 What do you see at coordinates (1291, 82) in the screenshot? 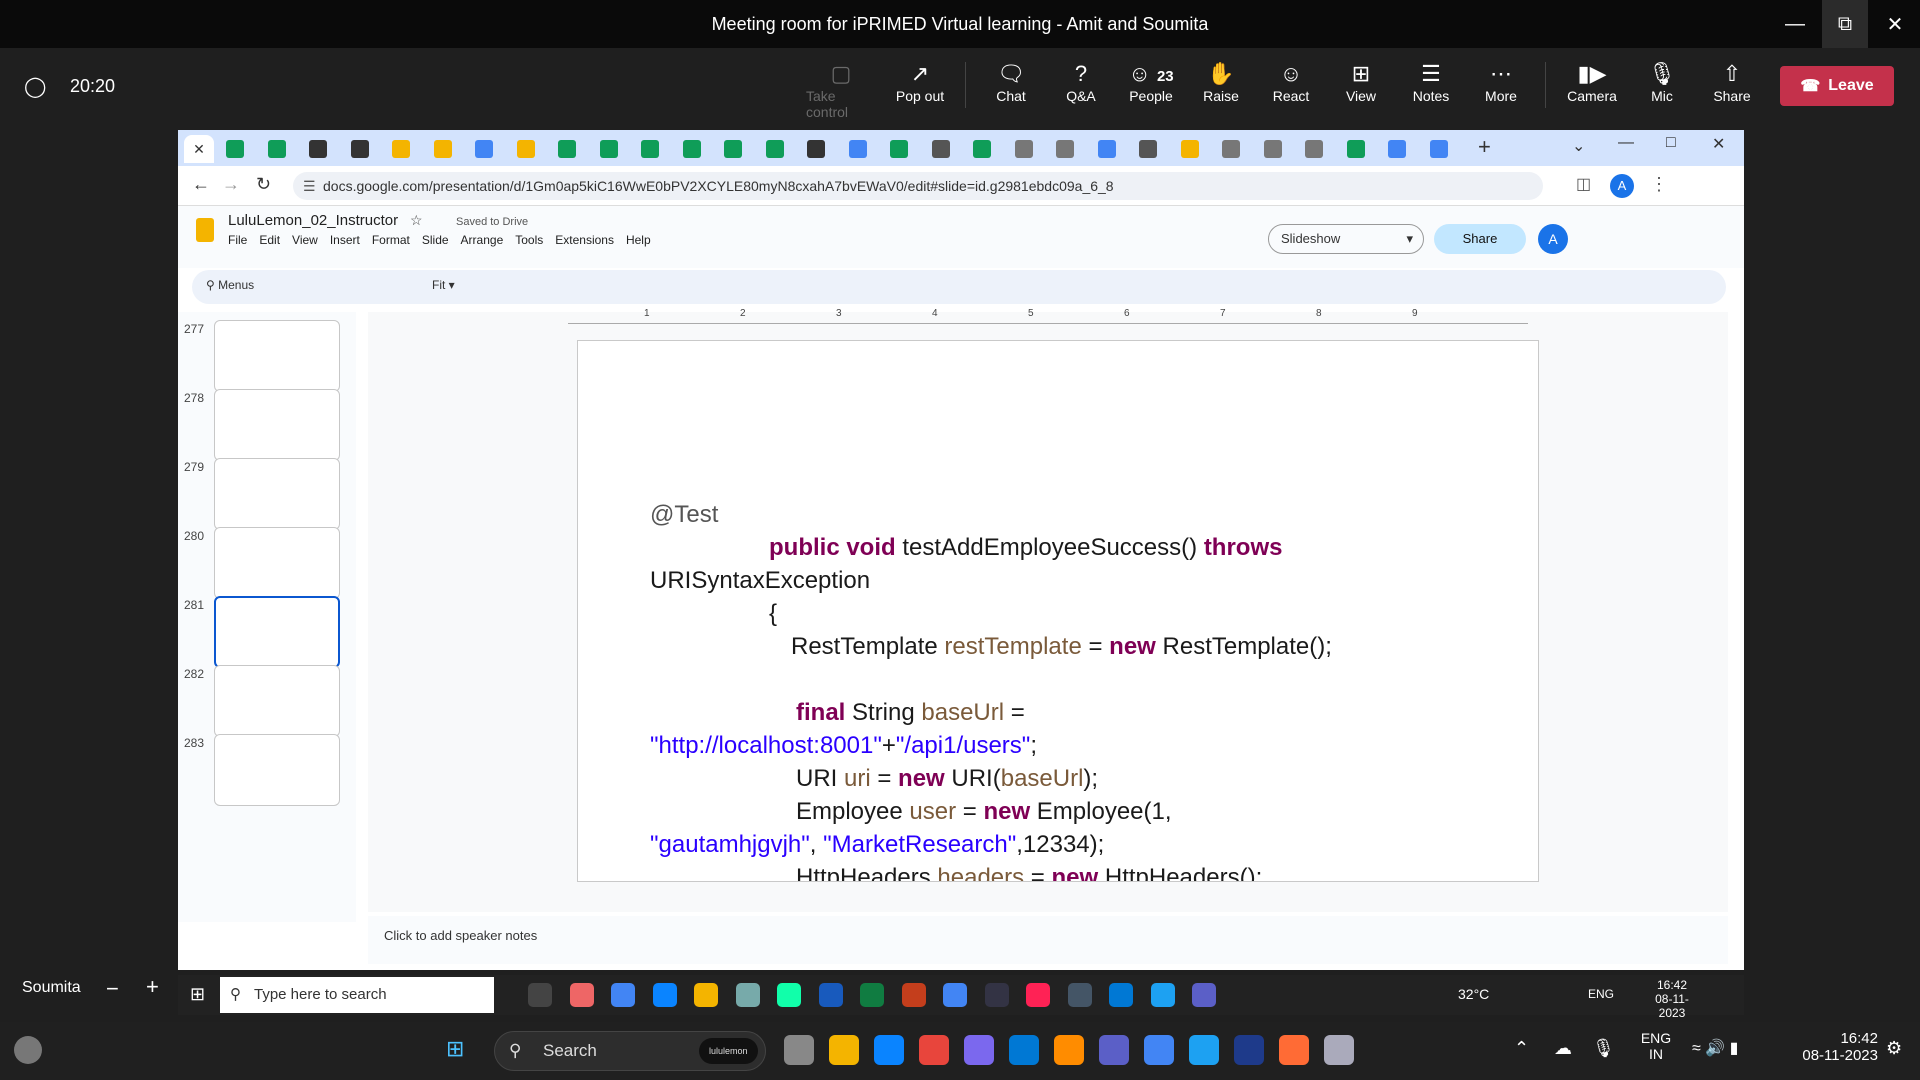
I see `react-button: ☺ React` at bounding box center [1291, 82].